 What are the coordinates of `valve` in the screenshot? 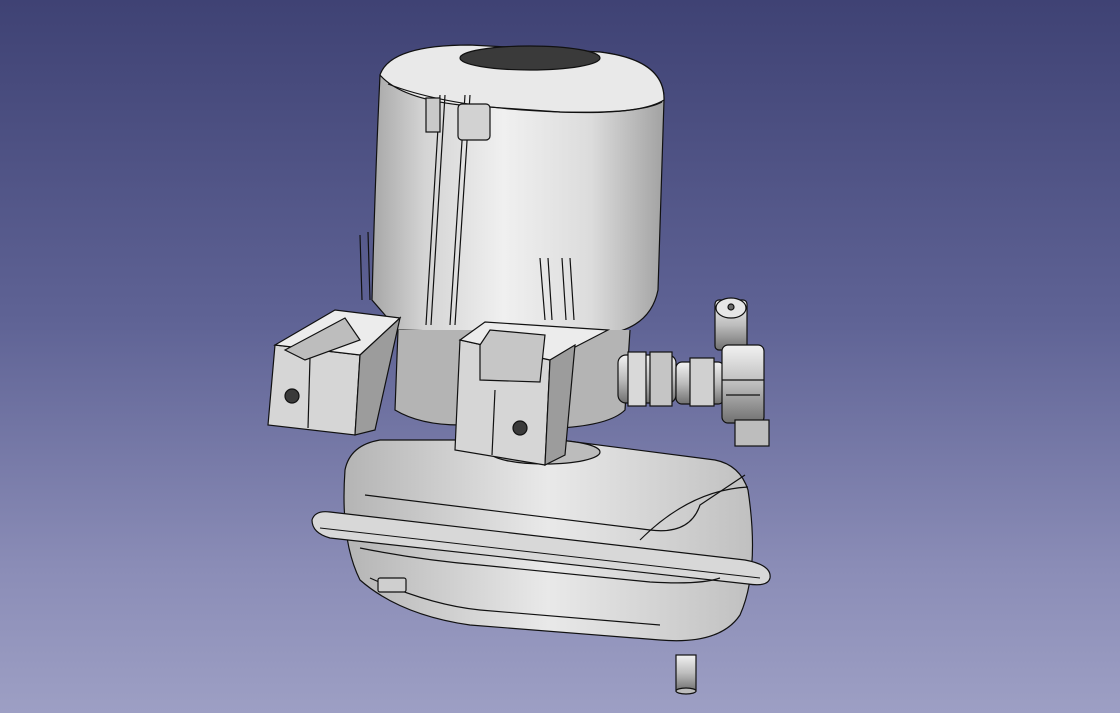 It's located at (742, 372).